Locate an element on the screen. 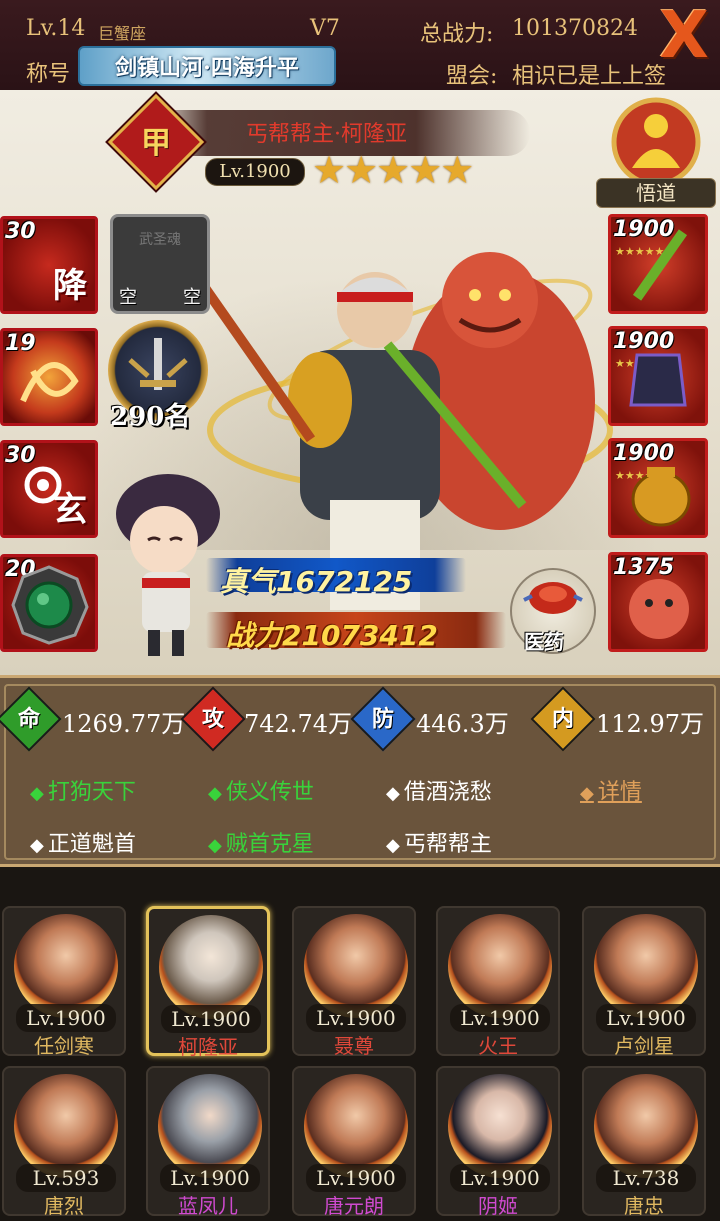  roster-level: Lv.738 is located at coordinates (646, 1178).